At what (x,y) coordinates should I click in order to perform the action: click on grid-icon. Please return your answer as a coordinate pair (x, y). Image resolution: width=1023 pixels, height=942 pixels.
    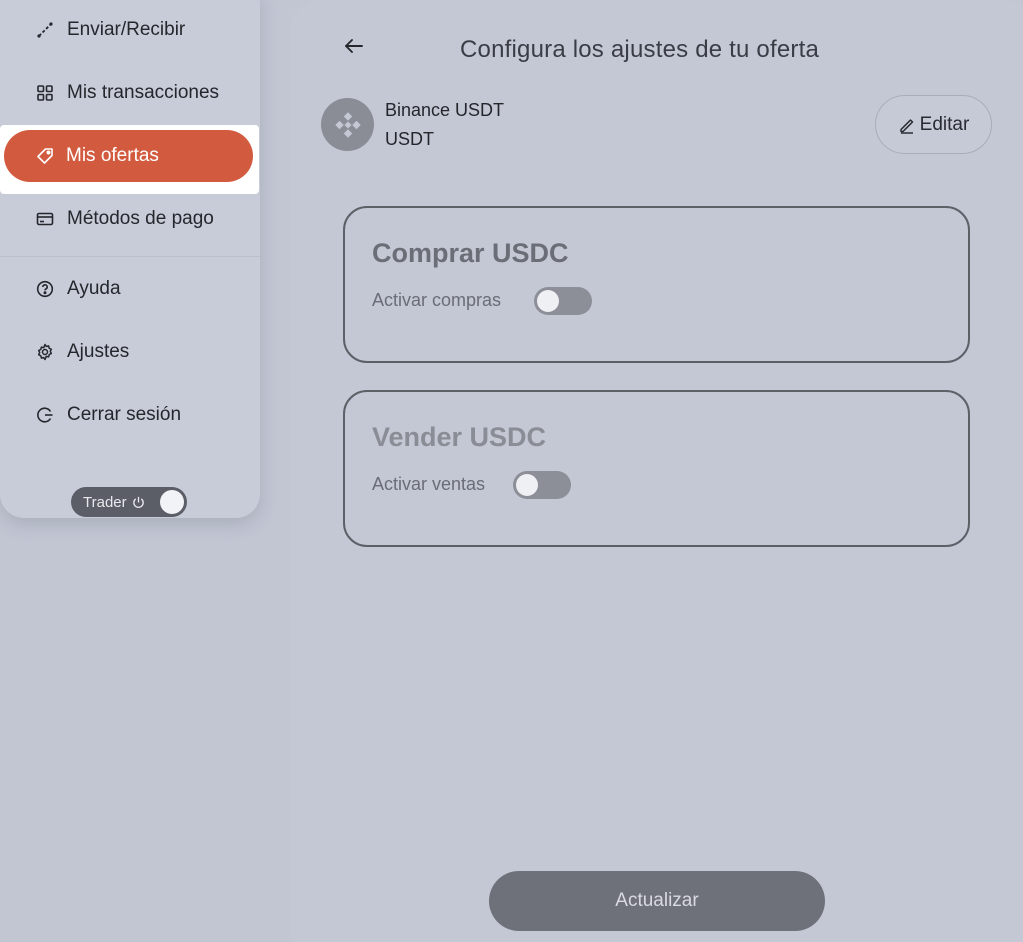
    Looking at the image, I should click on (45, 93).